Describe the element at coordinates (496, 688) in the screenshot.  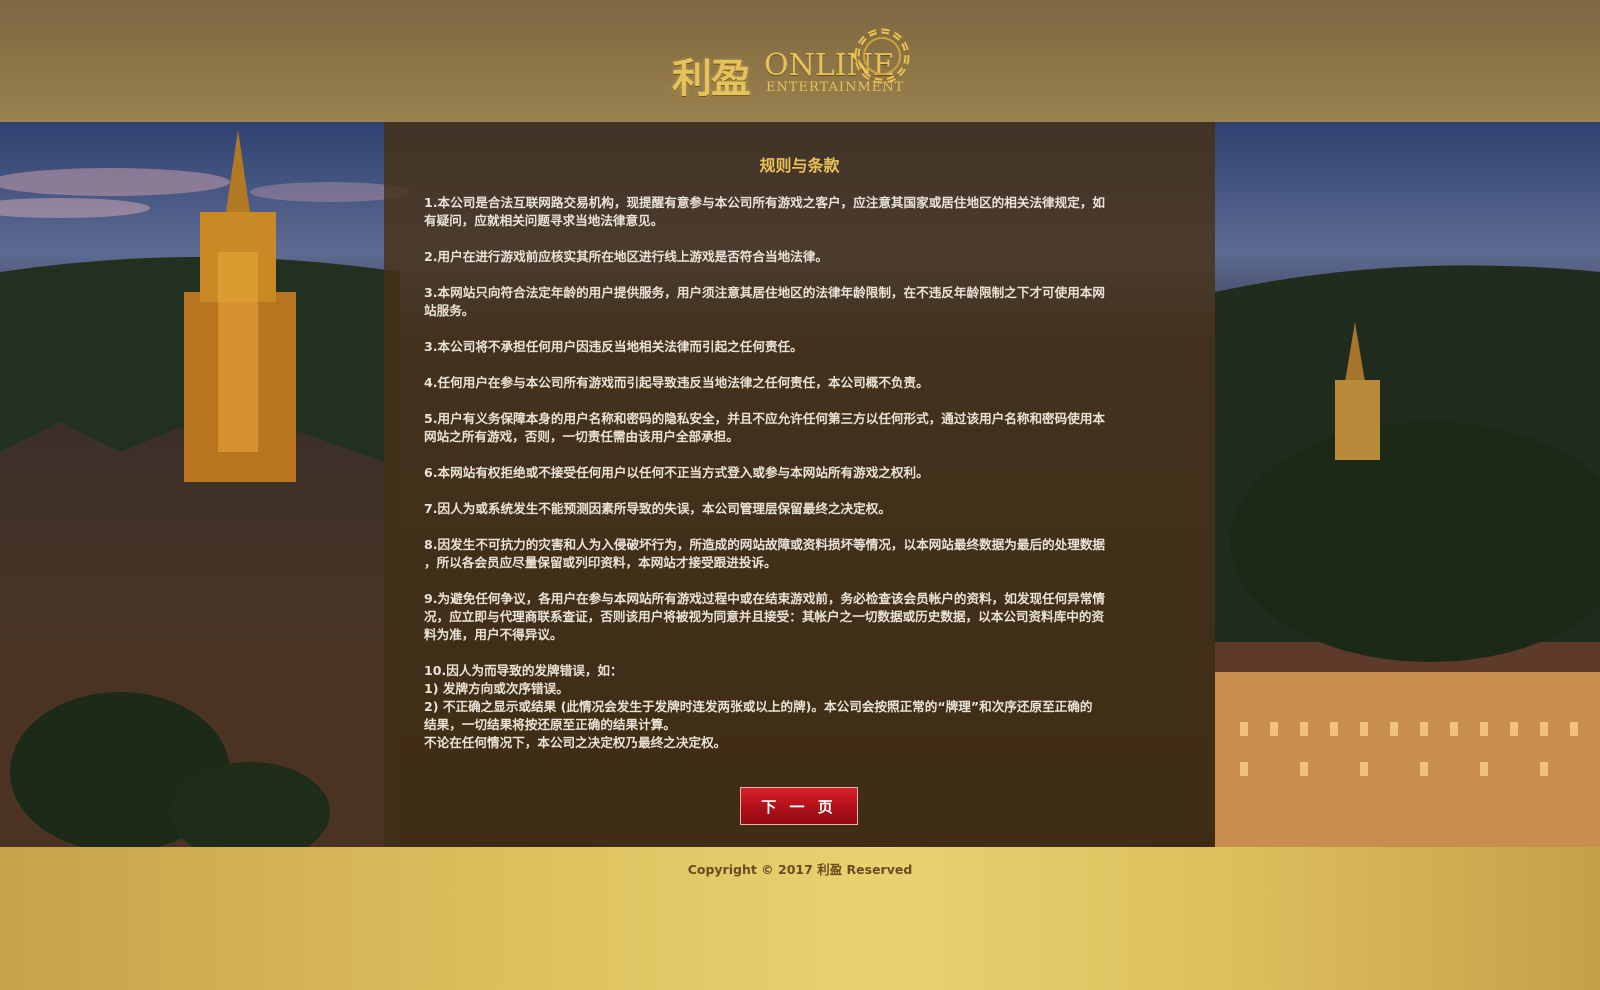
I see `term-line: 1) 发牌方向或次序错误。` at that location.